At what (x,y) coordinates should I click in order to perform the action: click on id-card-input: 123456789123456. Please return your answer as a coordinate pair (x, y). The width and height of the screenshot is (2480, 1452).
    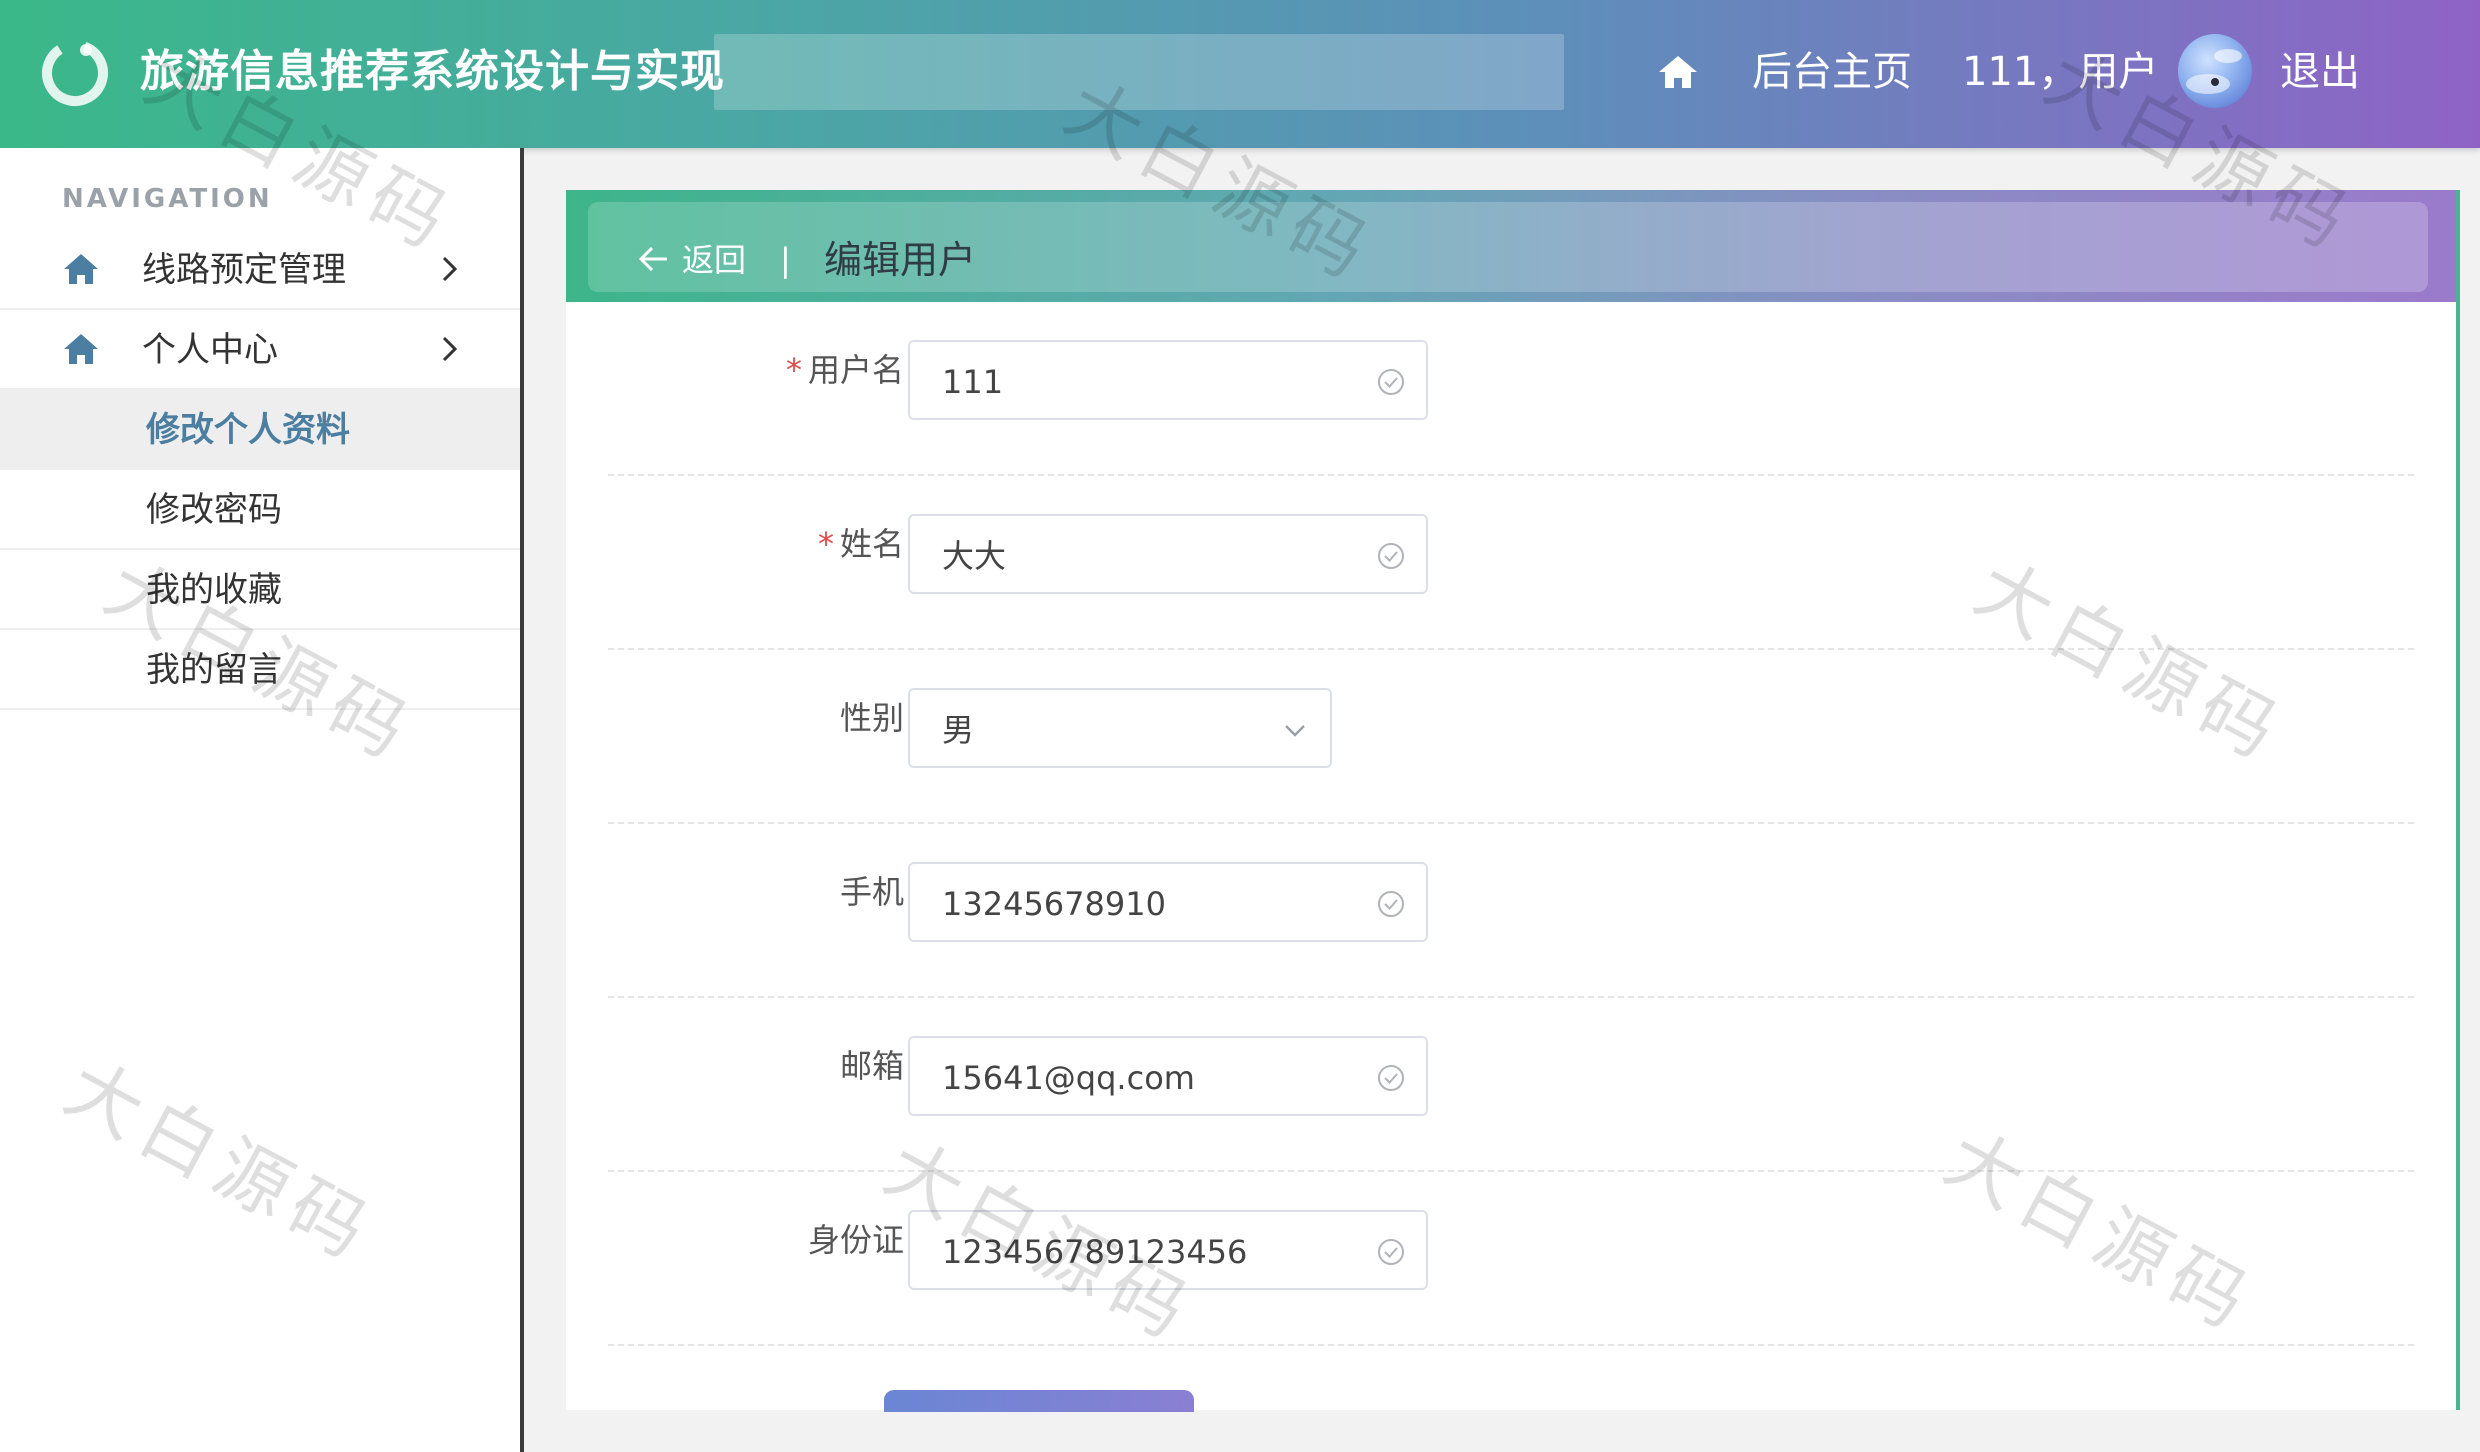
    Looking at the image, I should click on (1168, 1250).